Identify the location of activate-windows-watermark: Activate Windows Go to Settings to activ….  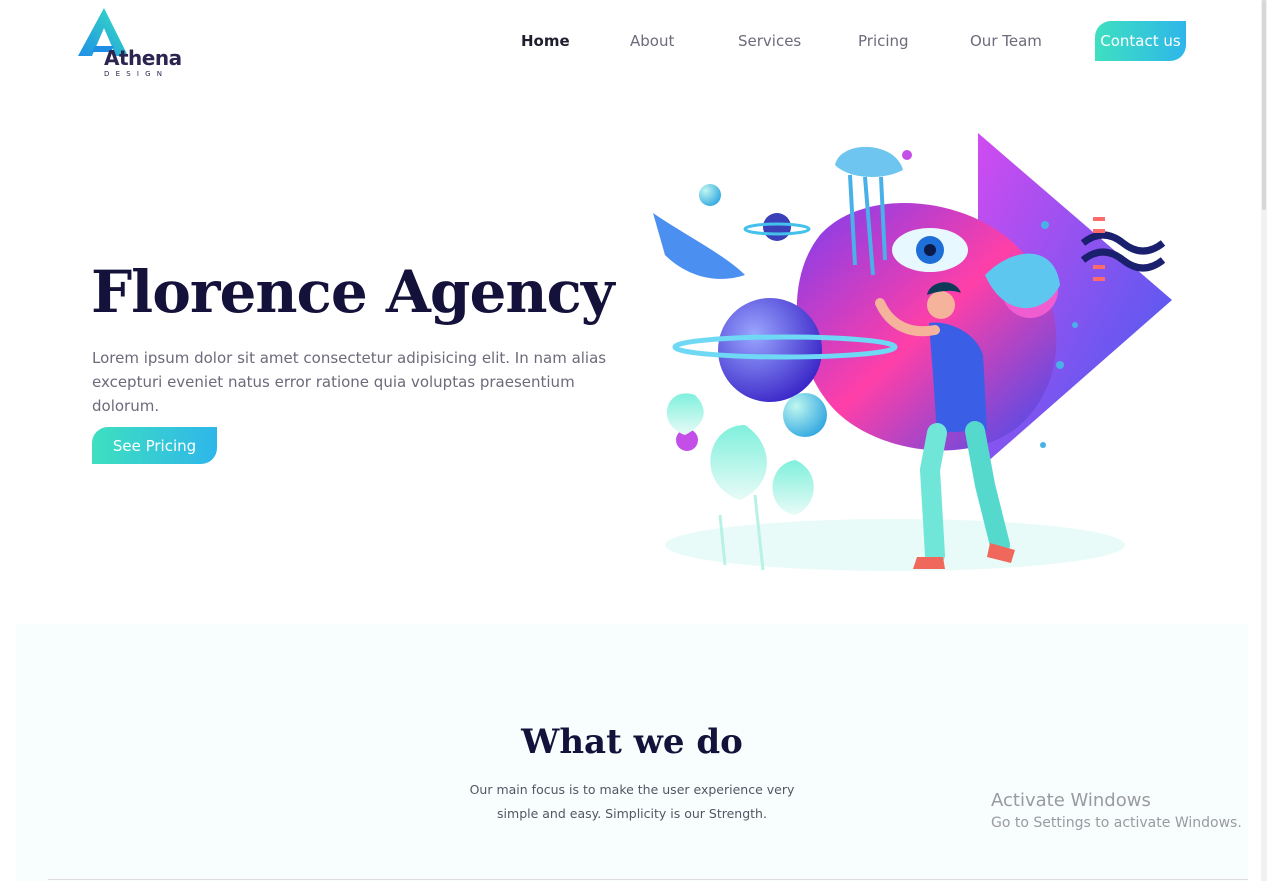
(1121, 812).